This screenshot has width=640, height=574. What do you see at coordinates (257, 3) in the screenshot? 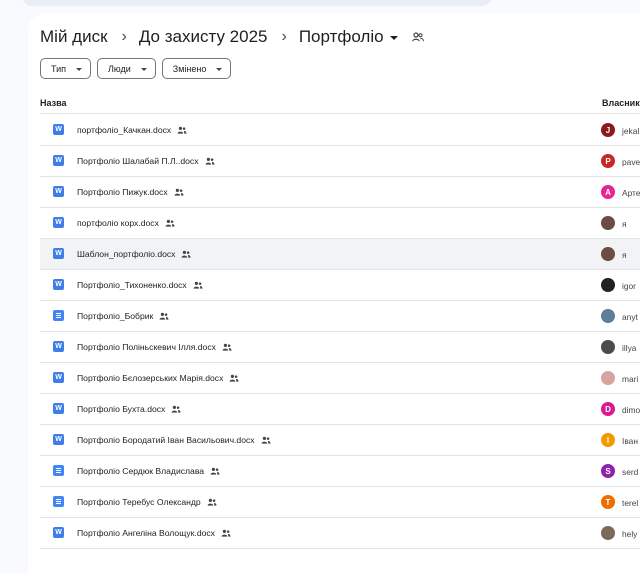
I see `top-bar` at bounding box center [257, 3].